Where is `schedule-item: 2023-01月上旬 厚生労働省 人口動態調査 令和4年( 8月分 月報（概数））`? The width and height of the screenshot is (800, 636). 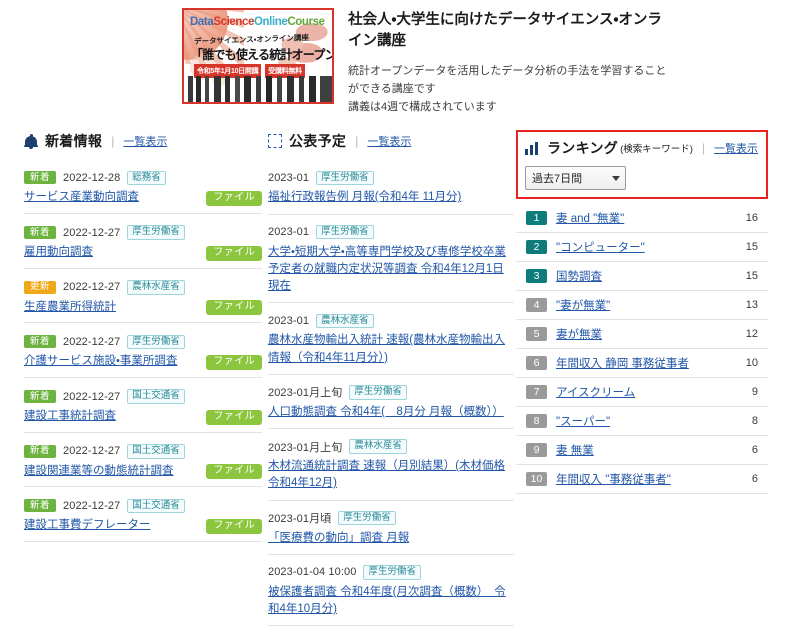
schedule-item: 2023-01月上旬 厚生労働省 人口動態調査 令和4年( 8月分 月報（概数）） is located at coordinates (391, 407).